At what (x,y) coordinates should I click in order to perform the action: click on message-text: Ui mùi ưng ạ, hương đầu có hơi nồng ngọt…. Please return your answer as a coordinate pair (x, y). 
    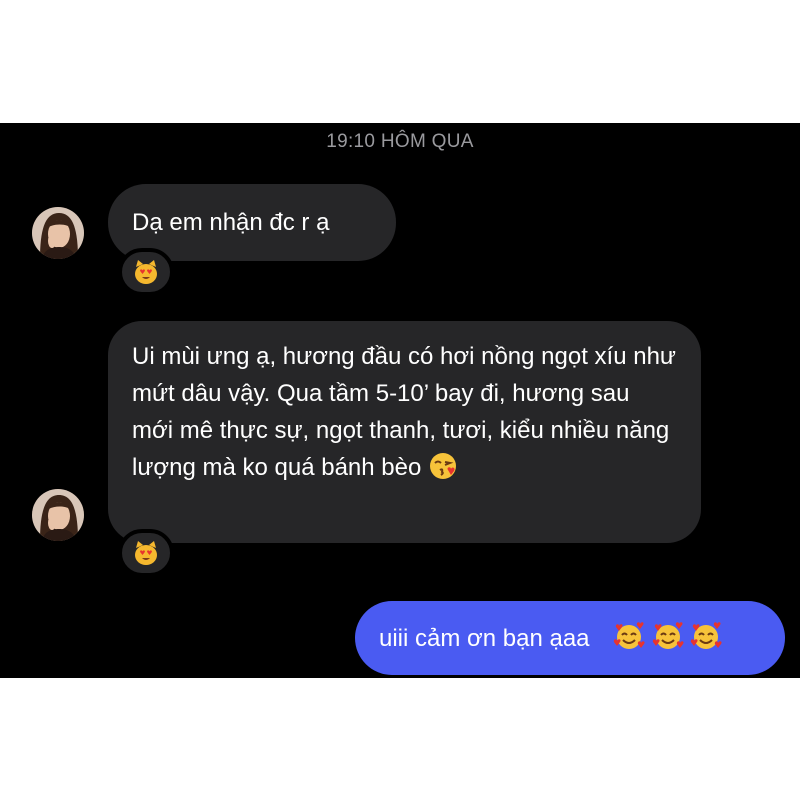
    Looking at the image, I should click on (404, 412).